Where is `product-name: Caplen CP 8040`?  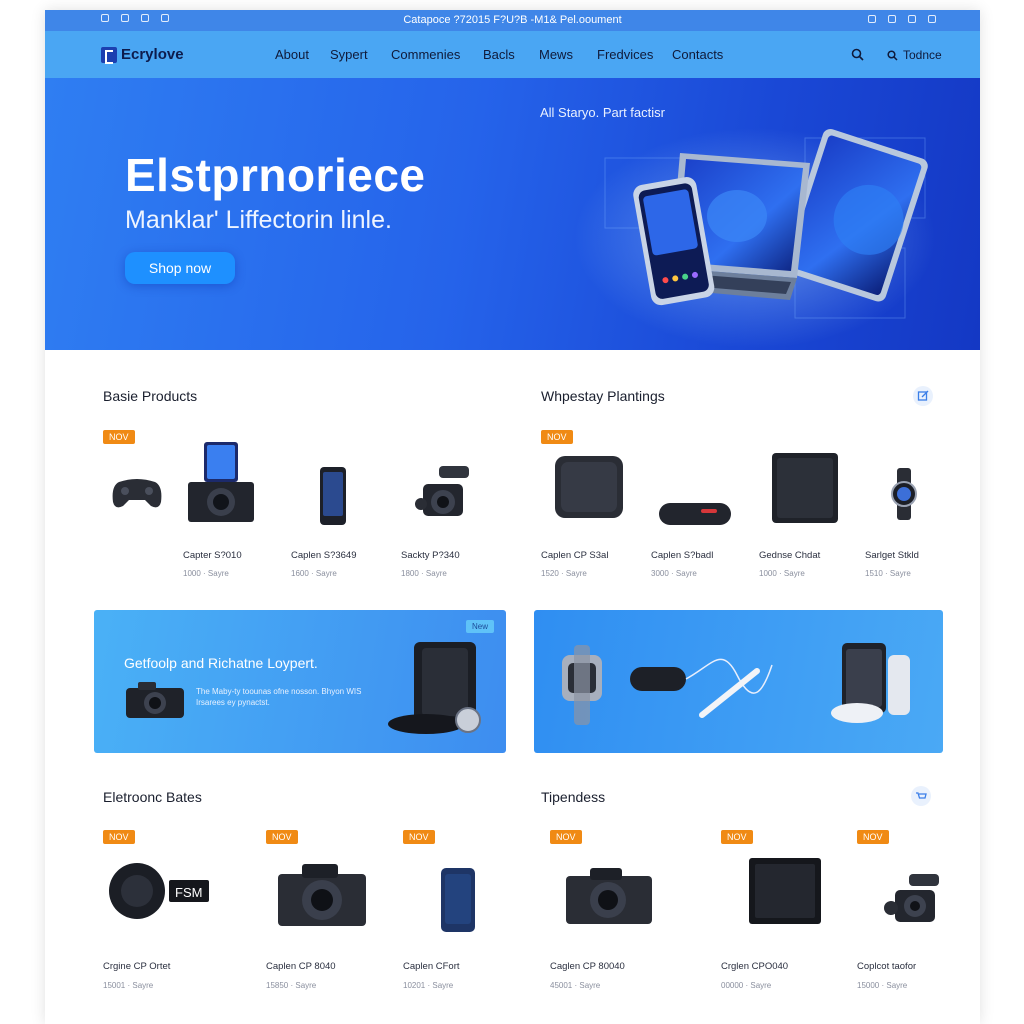 product-name: Caplen CP 8040 is located at coordinates (301, 966).